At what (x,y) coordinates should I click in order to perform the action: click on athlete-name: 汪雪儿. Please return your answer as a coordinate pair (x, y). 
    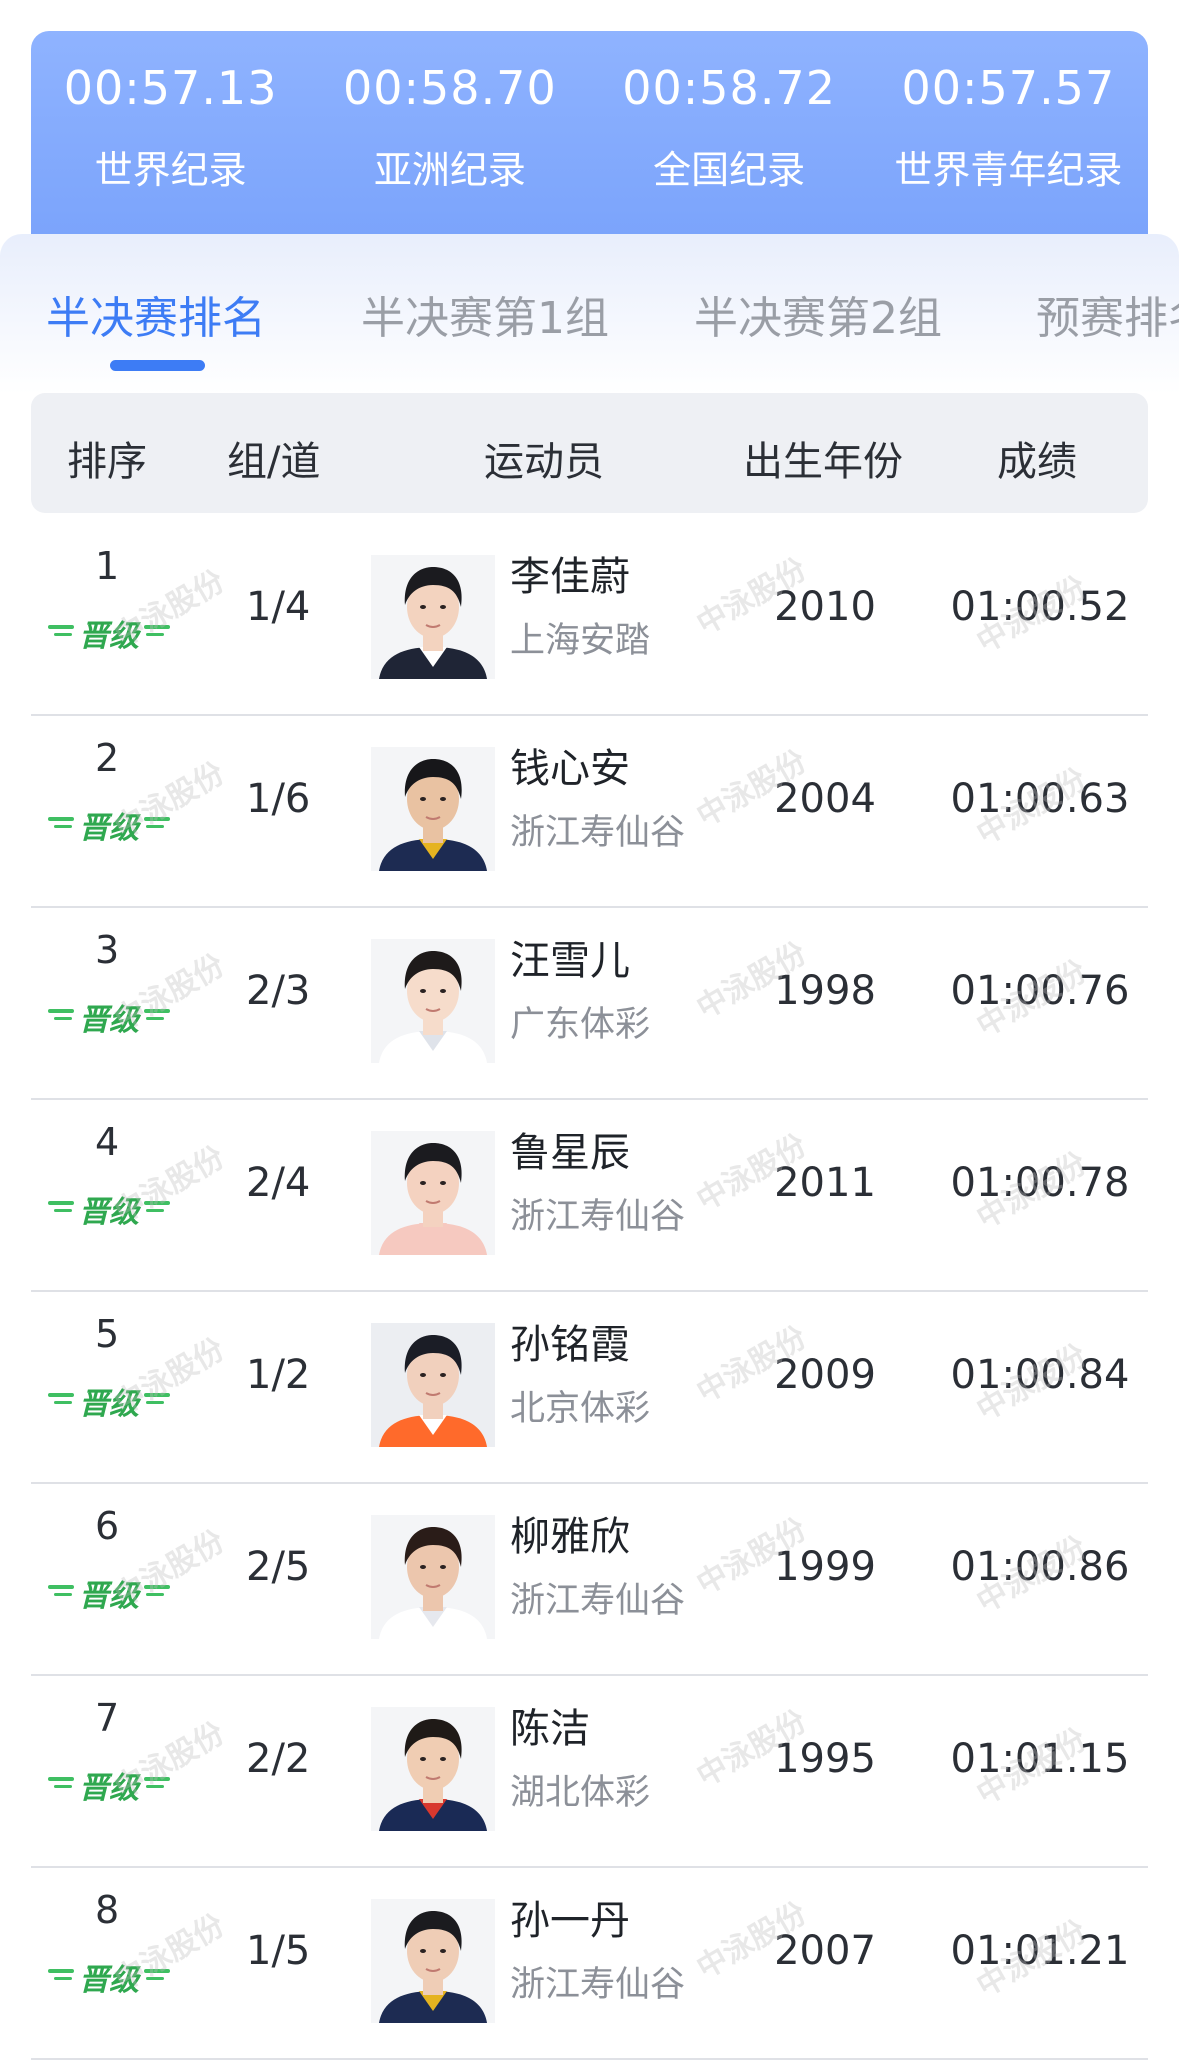
    Looking at the image, I should click on (570, 957).